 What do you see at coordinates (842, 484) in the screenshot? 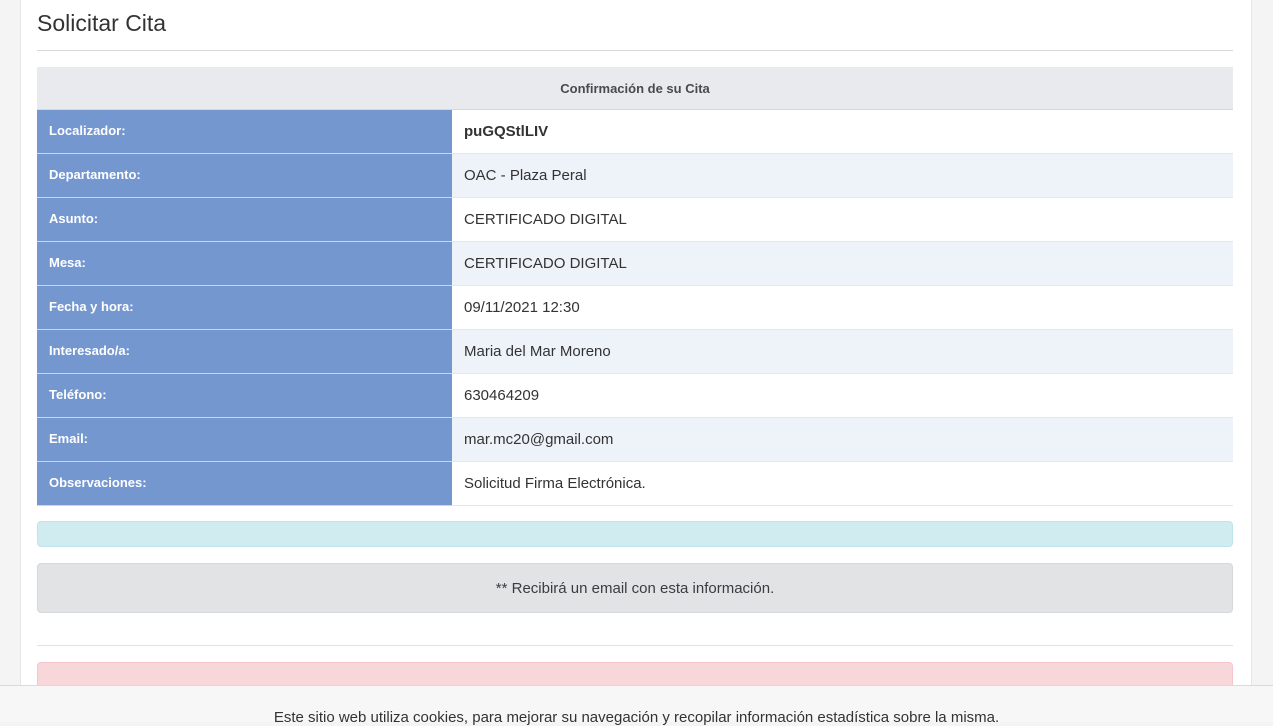
I see `row-value-observaciones: Solicitud Firma Electrónica.` at bounding box center [842, 484].